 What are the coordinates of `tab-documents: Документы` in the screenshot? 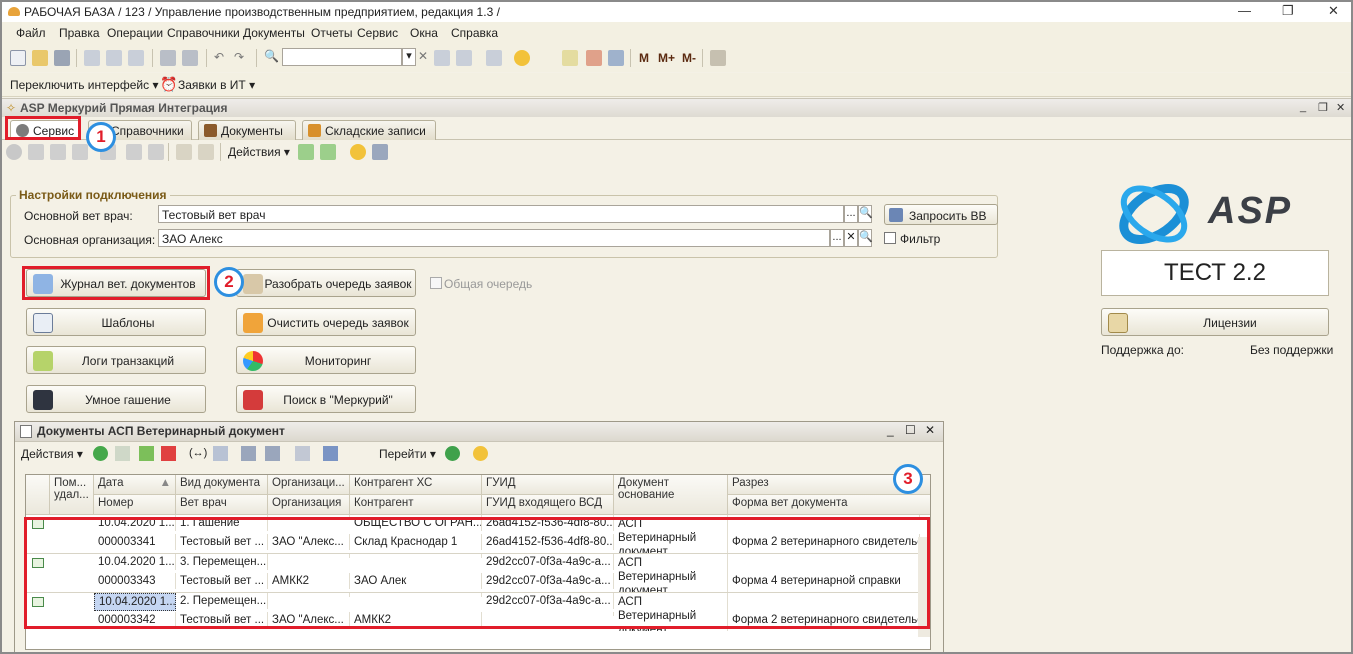 It's located at (247, 130).